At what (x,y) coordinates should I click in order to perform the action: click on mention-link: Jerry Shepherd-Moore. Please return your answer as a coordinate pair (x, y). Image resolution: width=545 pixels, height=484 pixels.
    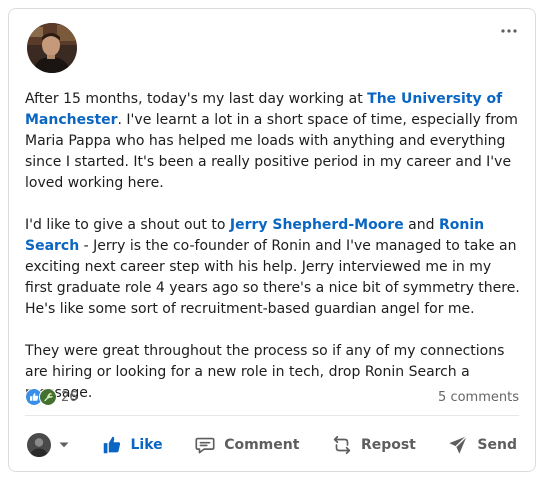
    Looking at the image, I should click on (317, 225).